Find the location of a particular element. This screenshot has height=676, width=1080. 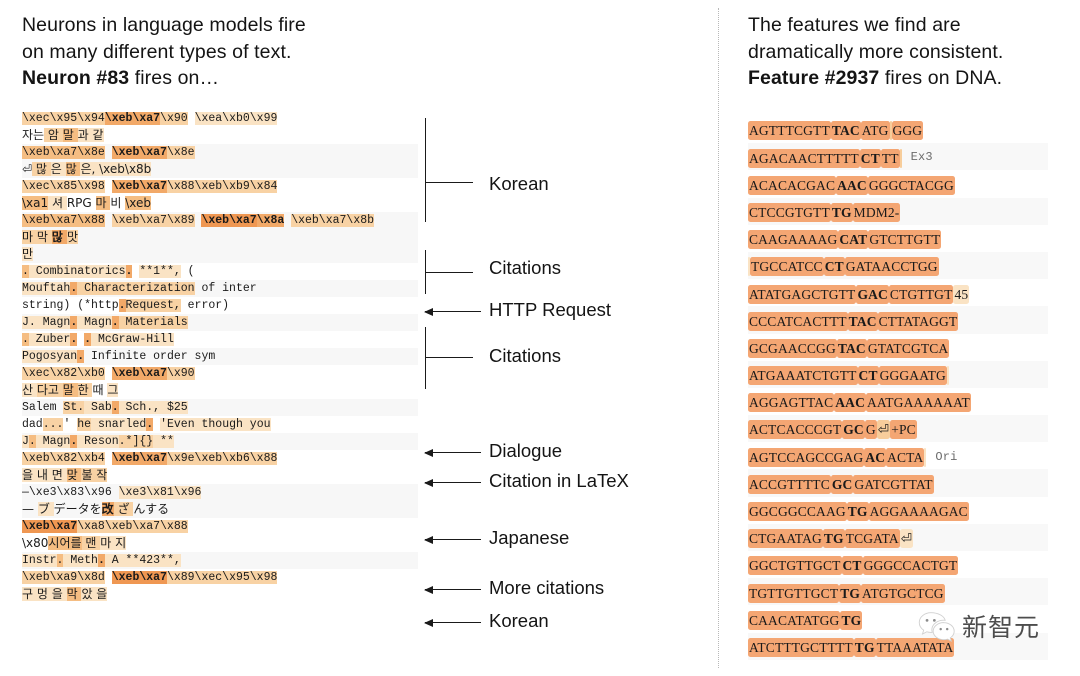

activation-text-line: ⏎ 많 은 많 은, \xeb\x8b is located at coordinates (220, 169).